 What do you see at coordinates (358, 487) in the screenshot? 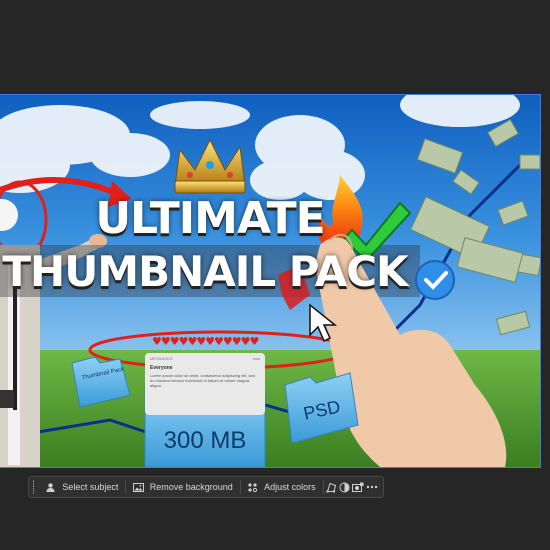
I see `mask-icon` at bounding box center [358, 487].